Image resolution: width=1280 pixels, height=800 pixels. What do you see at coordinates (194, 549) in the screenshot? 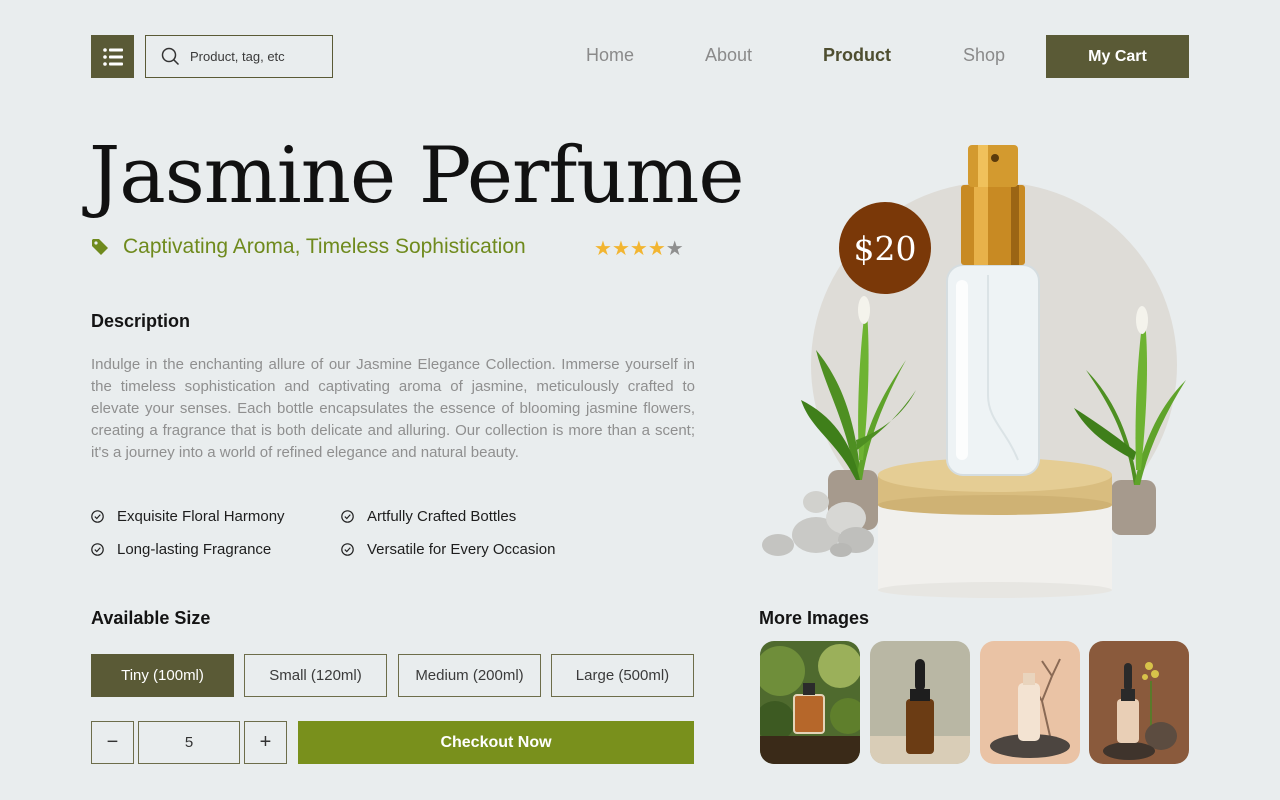
I see `feature-label: Long-lasting Fragrance` at bounding box center [194, 549].